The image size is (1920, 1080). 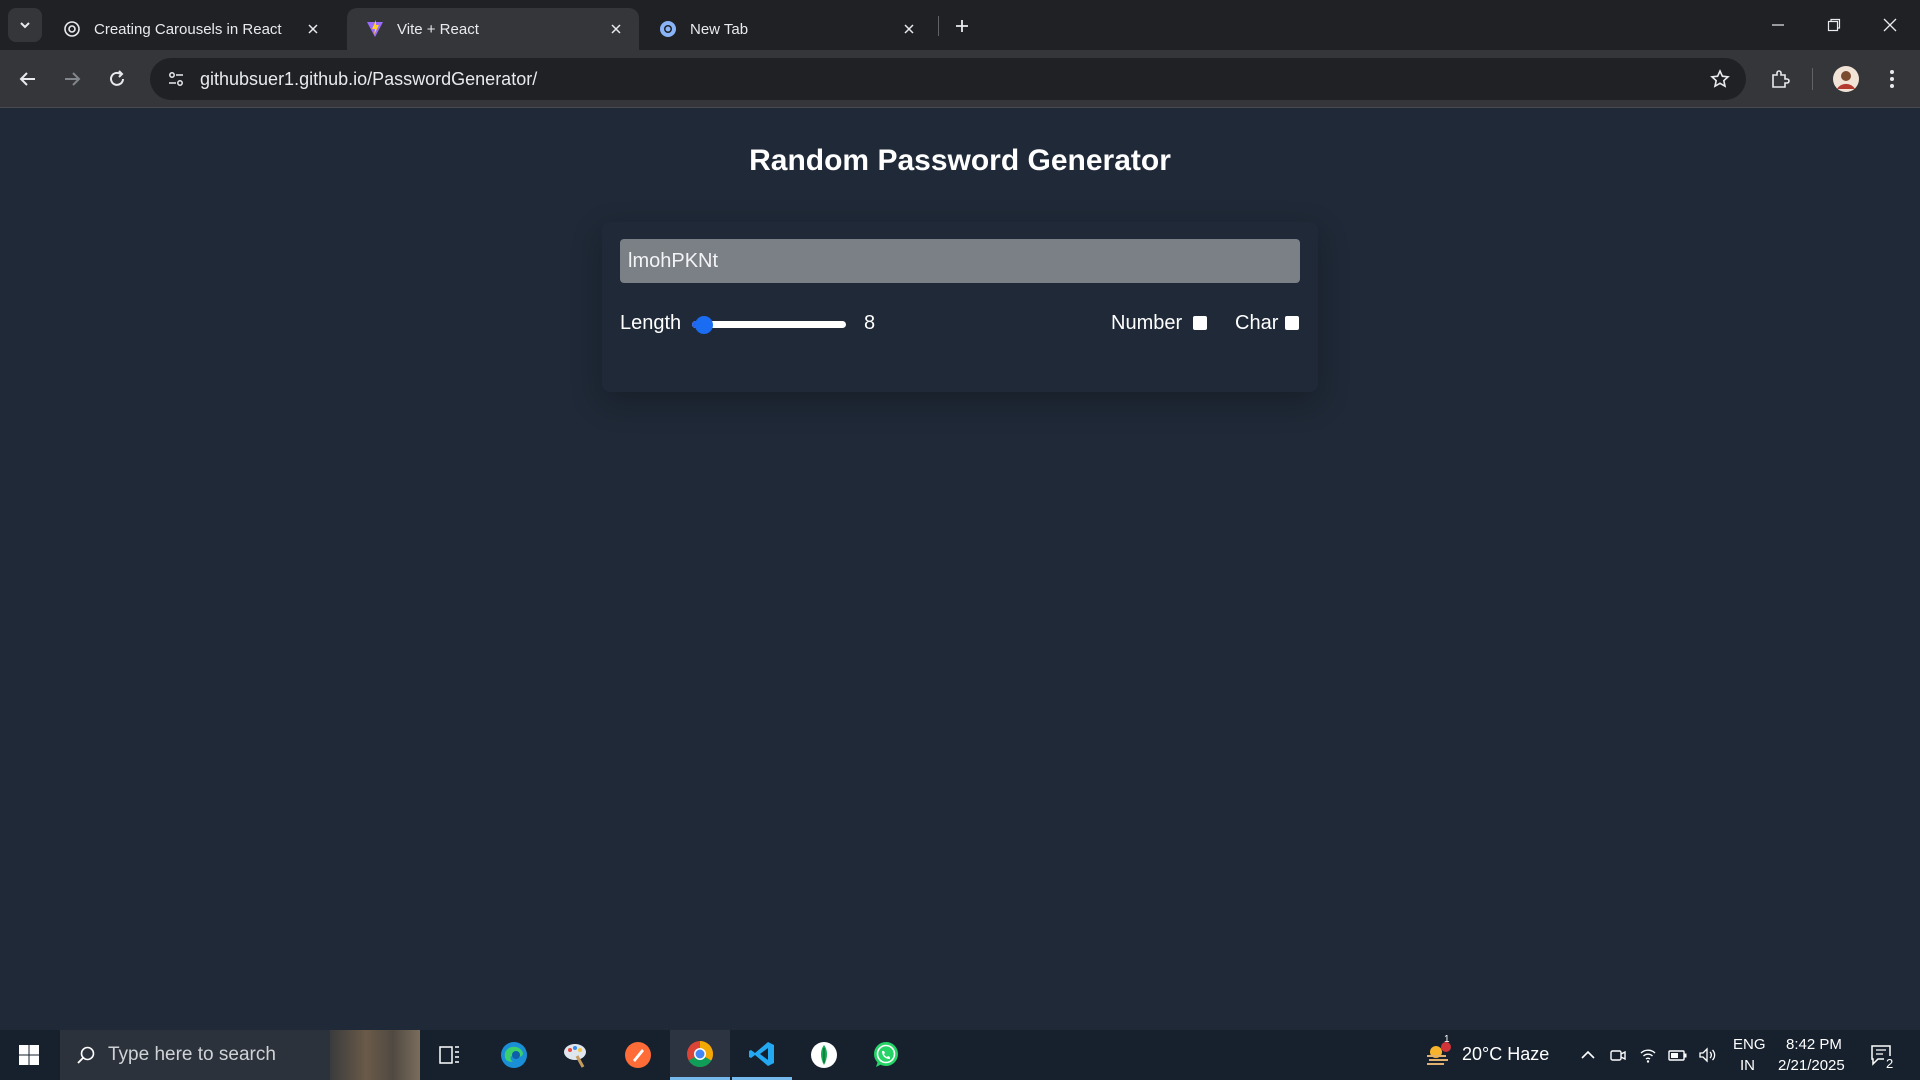 I want to click on show-hidden-icons-button, so click(x=1588, y=1055).